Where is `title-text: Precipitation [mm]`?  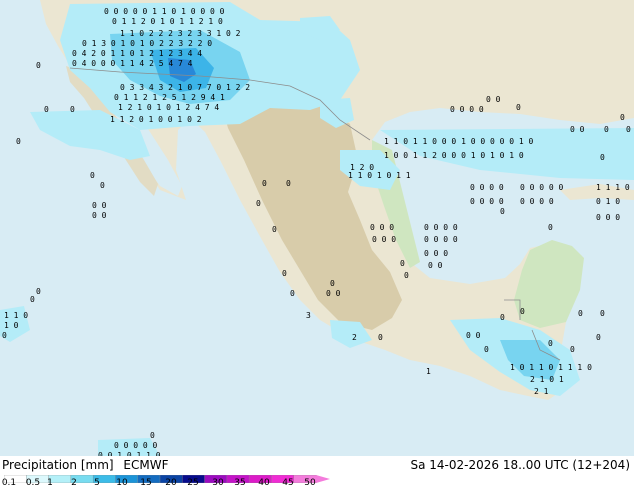
title-text: Precipitation [mm] is located at coordinates (58, 465).